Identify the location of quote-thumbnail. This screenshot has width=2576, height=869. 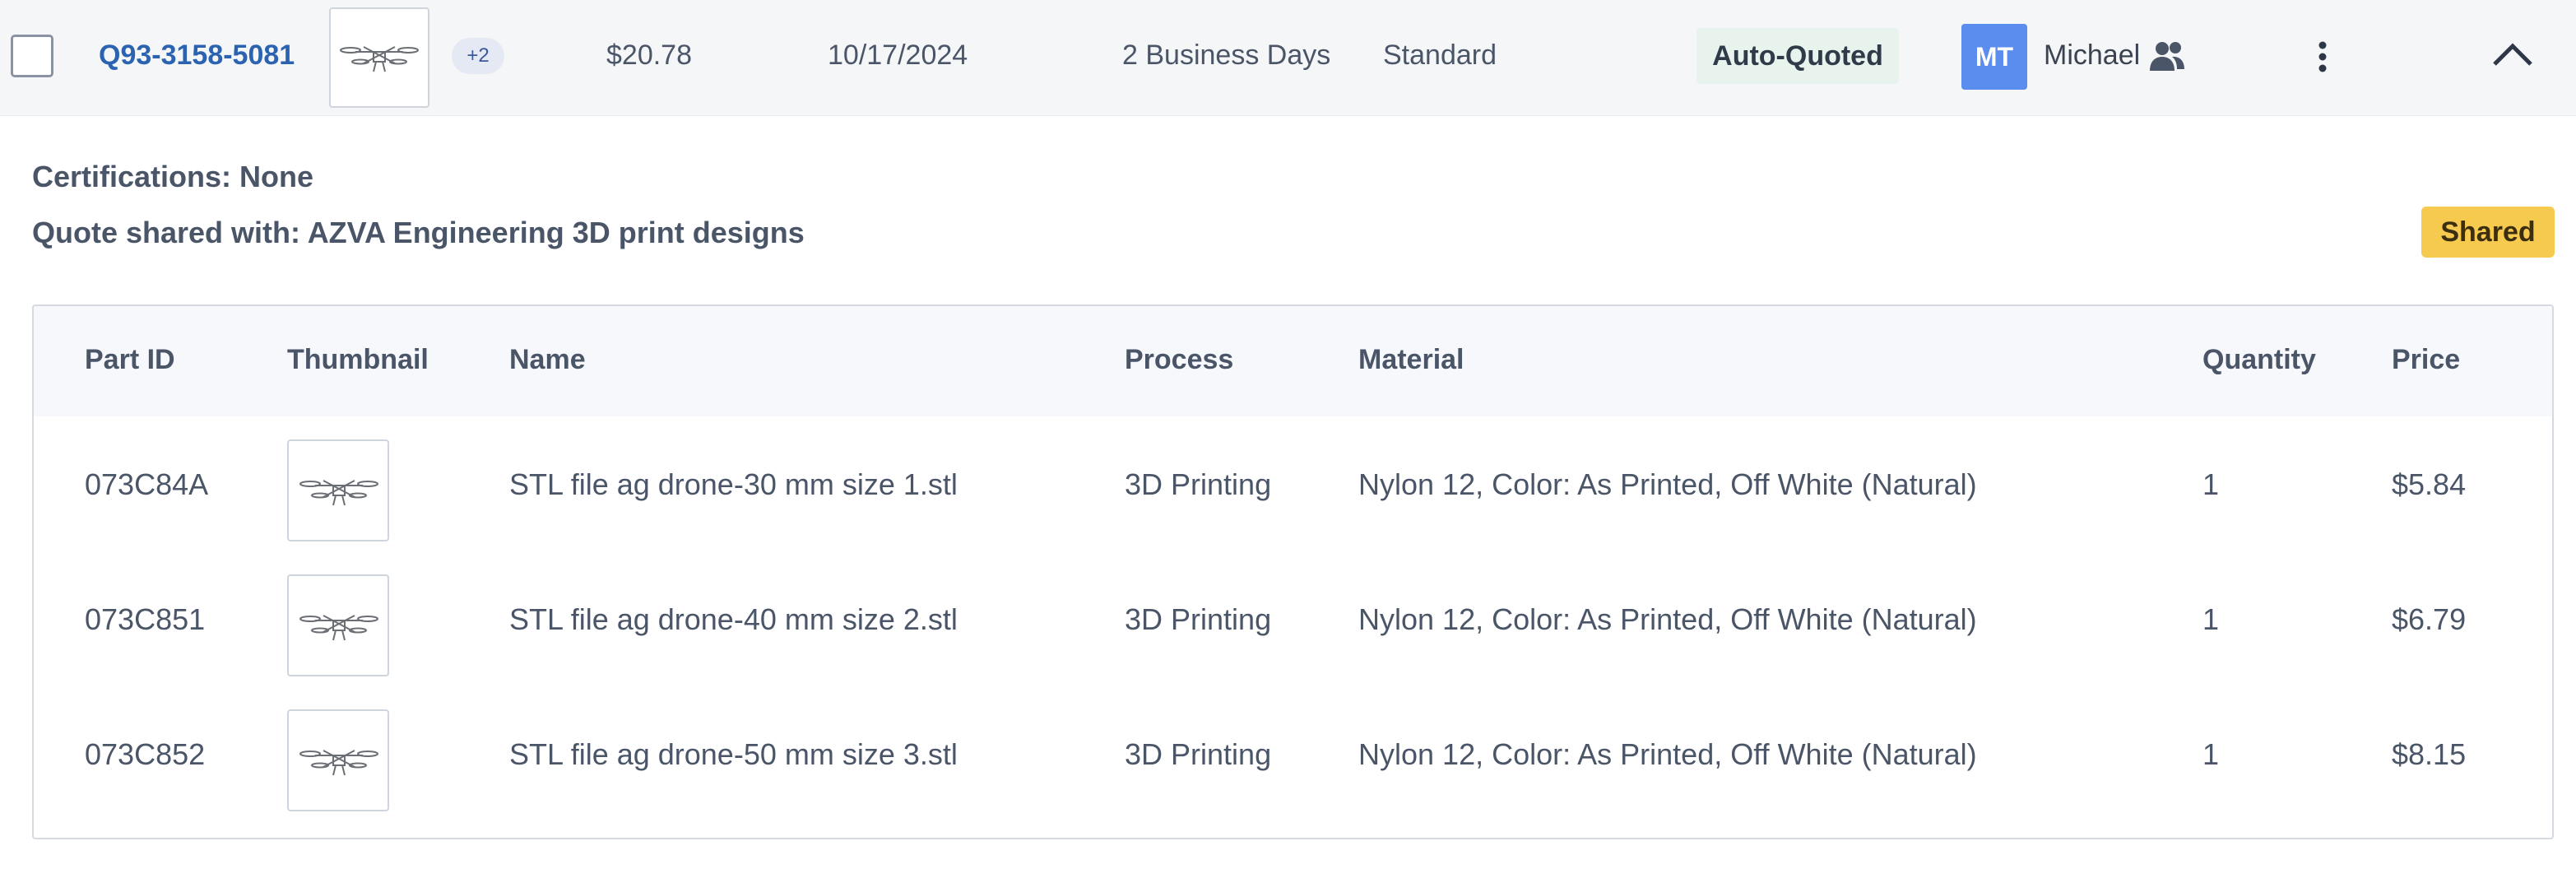
(379, 57).